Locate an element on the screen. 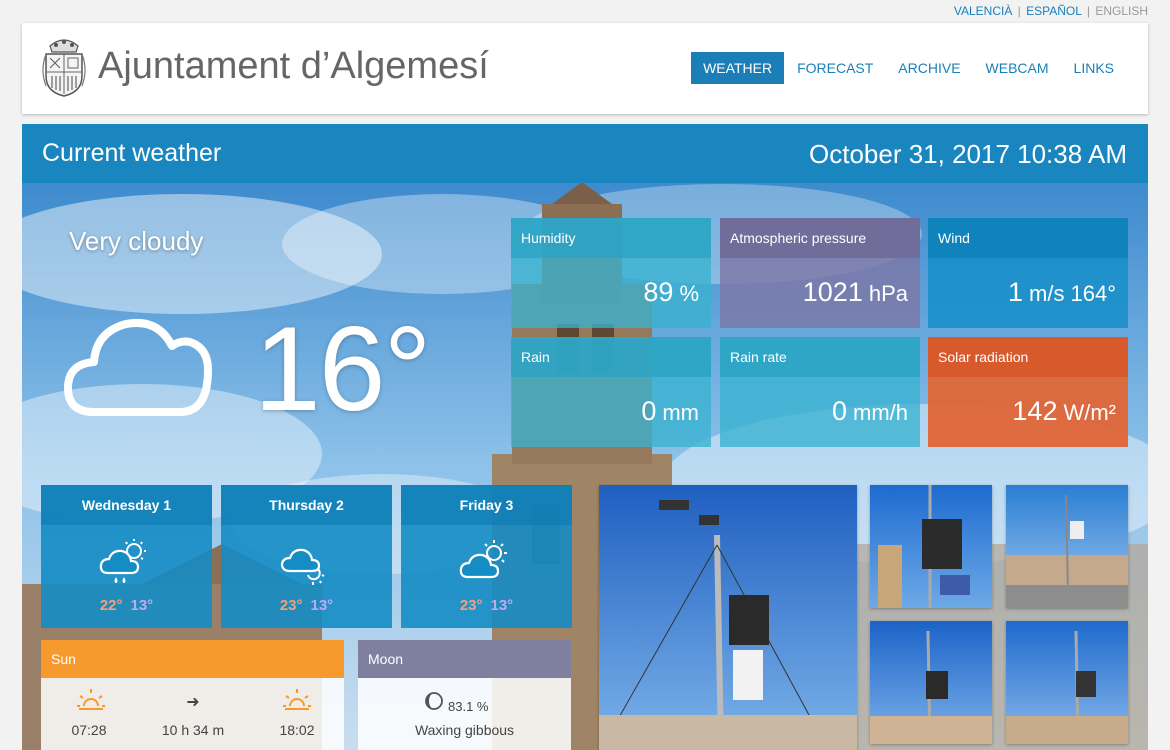 The image size is (1170, 750). nav-webcam: WEBCAM is located at coordinates (1017, 68).